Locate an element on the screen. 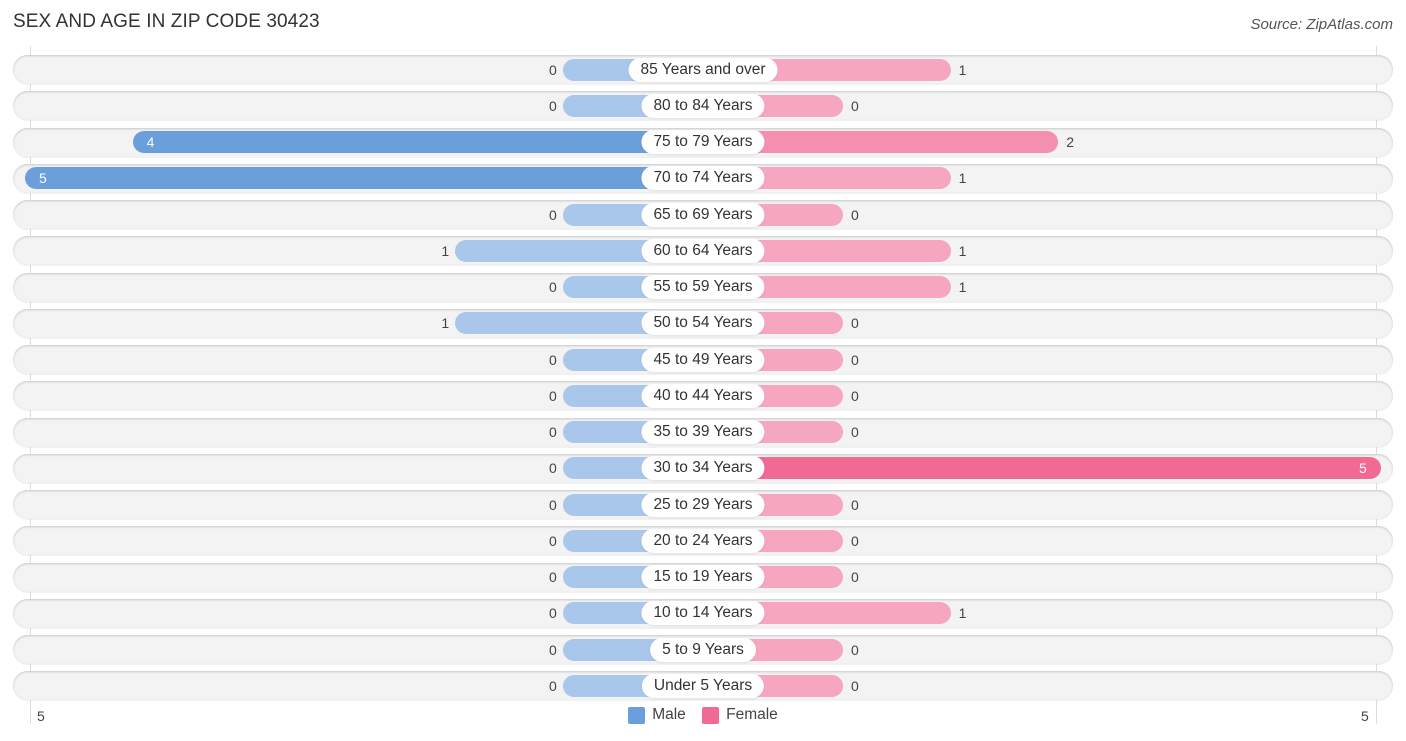  category-label: 45 to 49 Years is located at coordinates (703, 359).